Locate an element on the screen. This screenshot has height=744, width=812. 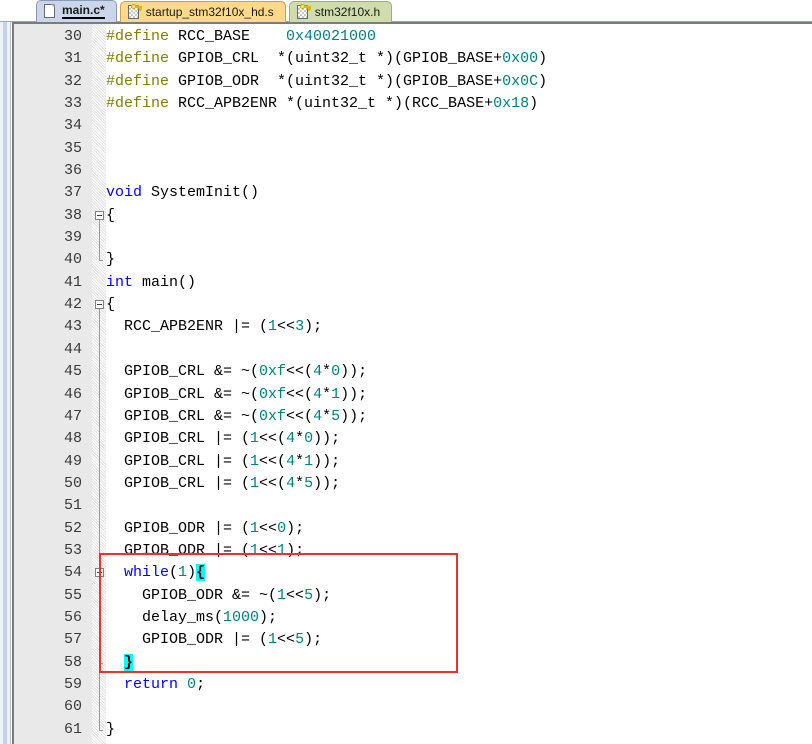
code-line: 44 is located at coordinates (413, 350).